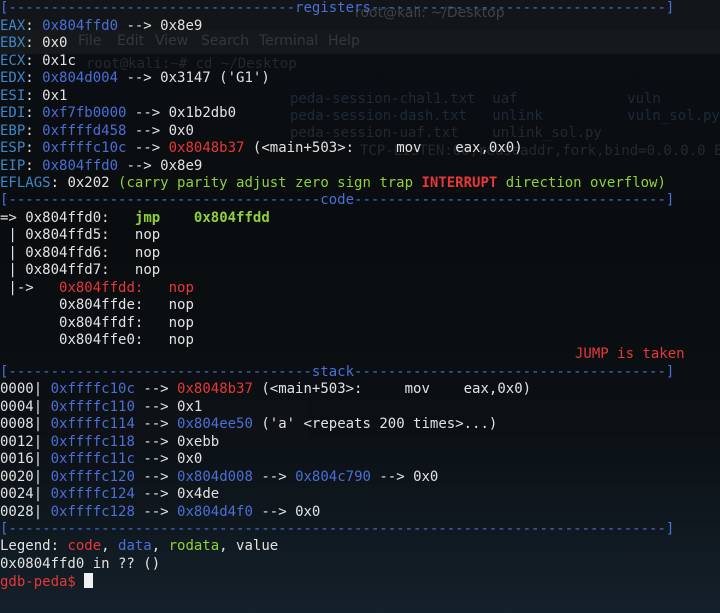 This screenshot has width=720, height=613. I want to click on code-line: | 0x804ffd6: nop, so click(80, 252).